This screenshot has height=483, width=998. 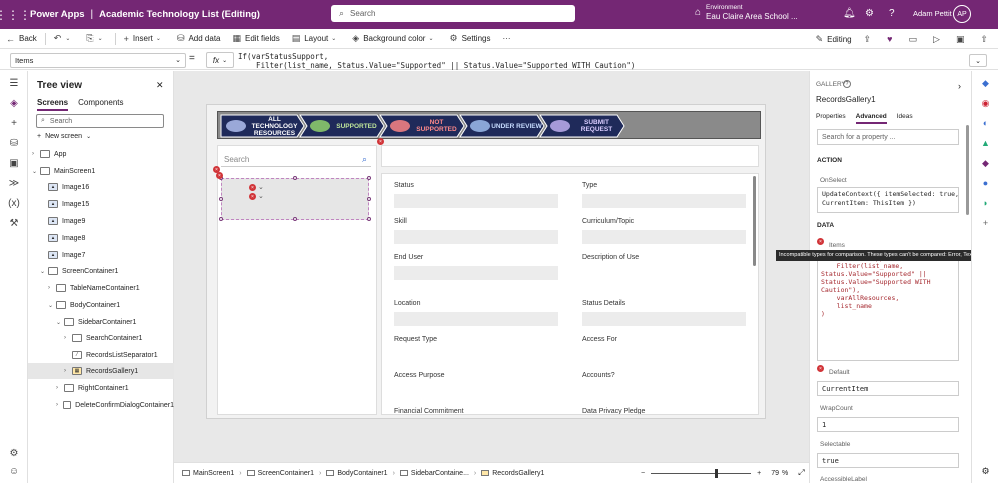 What do you see at coordinates (962, 39) in the screenshot?
I see `save-button: ▣` at bounding box center [962, 39].